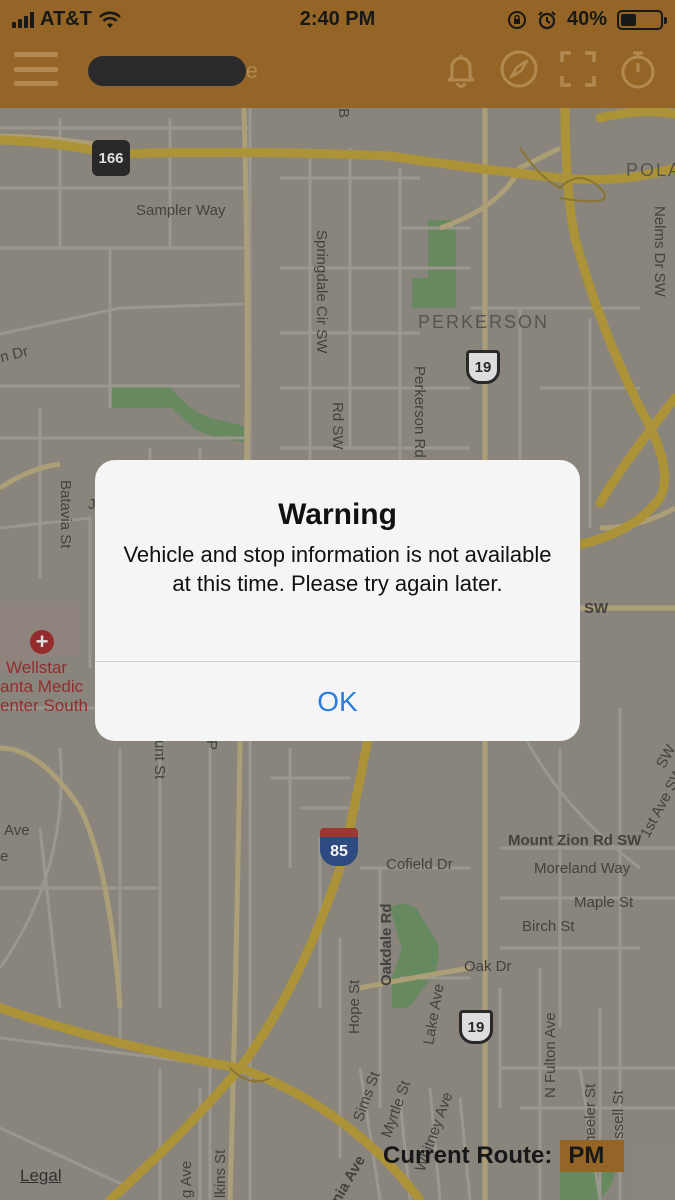 The image size is (675, 1200). I want to click on ok-button: OK, so click(337, 701).